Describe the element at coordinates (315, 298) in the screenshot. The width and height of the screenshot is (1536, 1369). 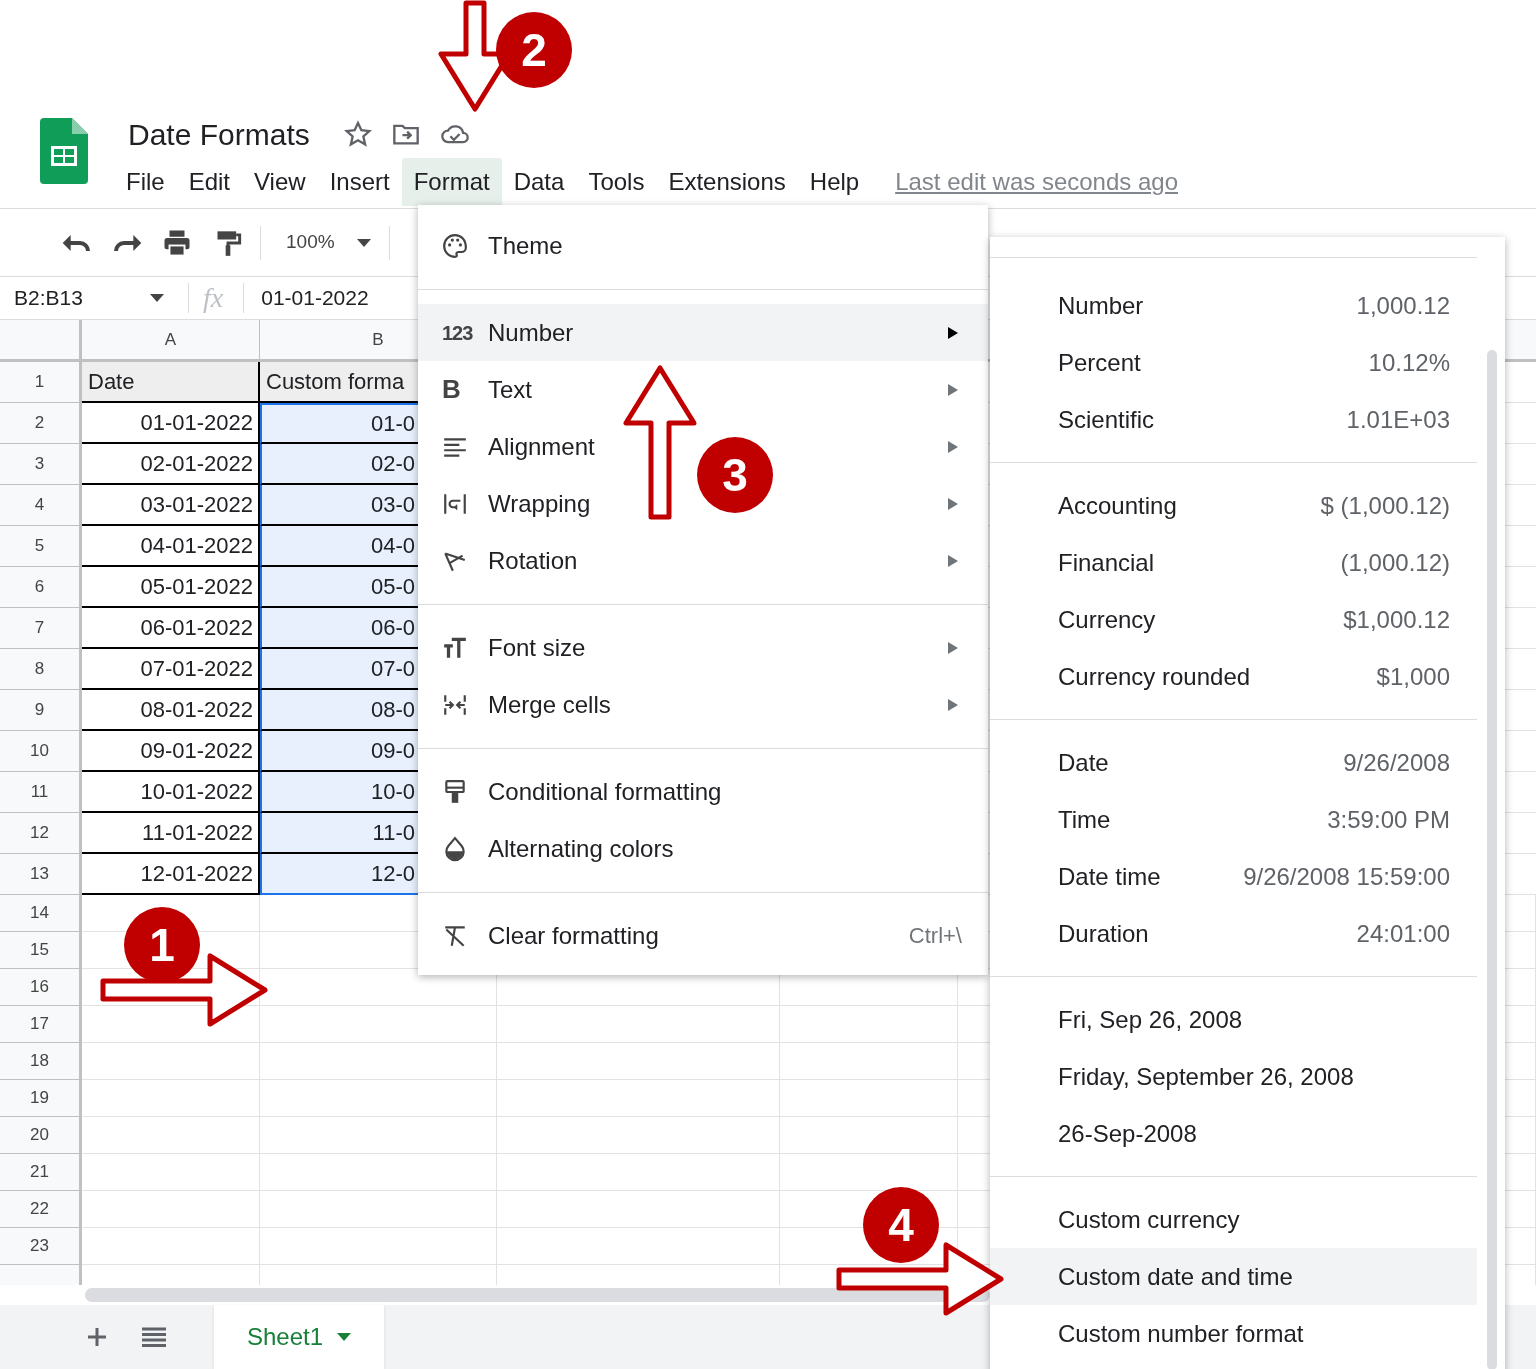
I see `formula-input: 01-01-2022` at that location.